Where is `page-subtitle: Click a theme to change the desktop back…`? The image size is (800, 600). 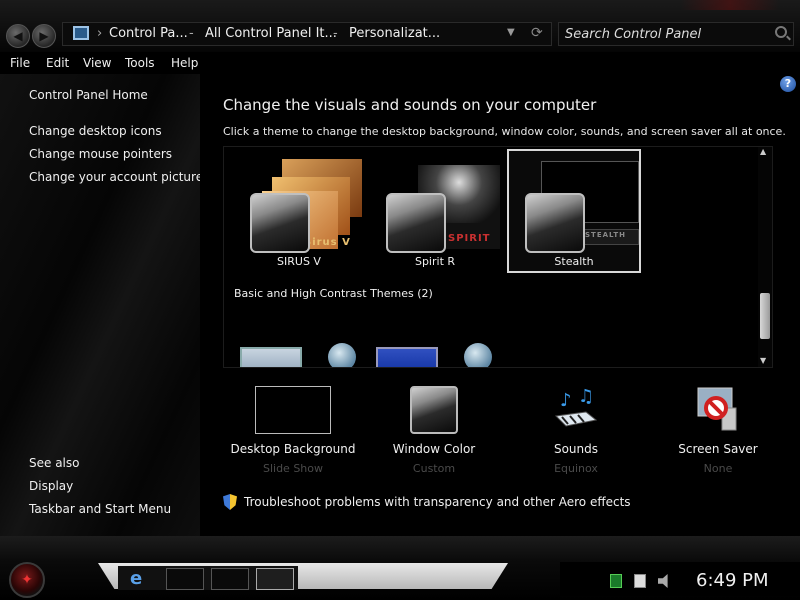 page-subtitle: Click a theme to change the desktop back… is located at coordinates (504, 131).